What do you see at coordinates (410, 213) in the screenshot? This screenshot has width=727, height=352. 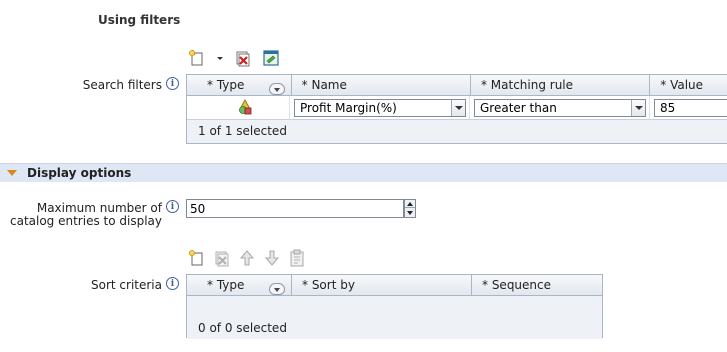 I see `spin-down-icon` at bounding box center [410, 213].